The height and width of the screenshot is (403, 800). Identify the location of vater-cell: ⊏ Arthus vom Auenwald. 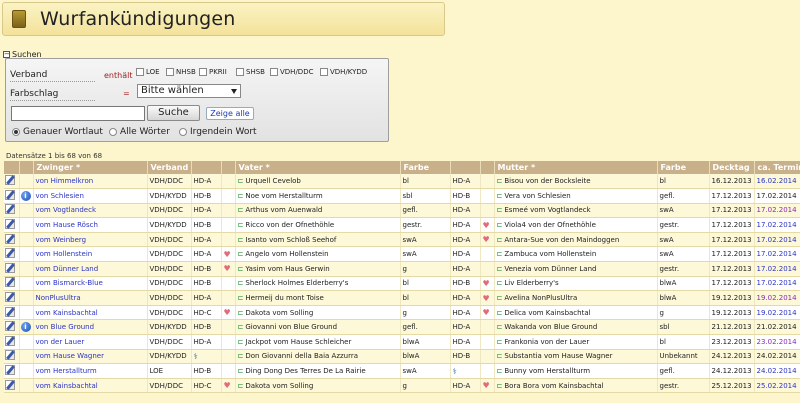
(318, 211).